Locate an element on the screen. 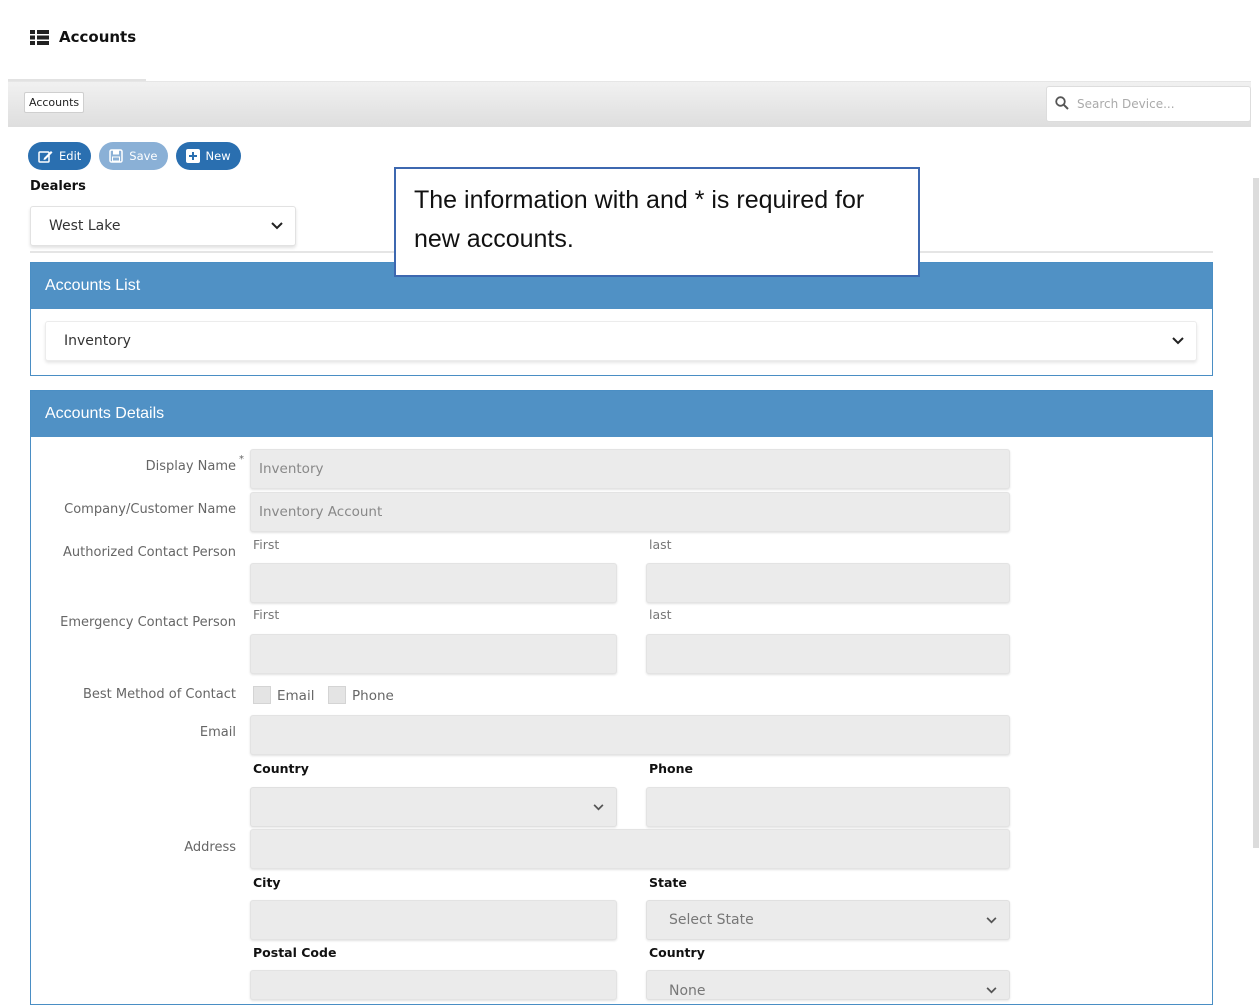 Image resolution: width=1259 pixels, height=1005 pixels. address-input is located at coordinates (630, 849).